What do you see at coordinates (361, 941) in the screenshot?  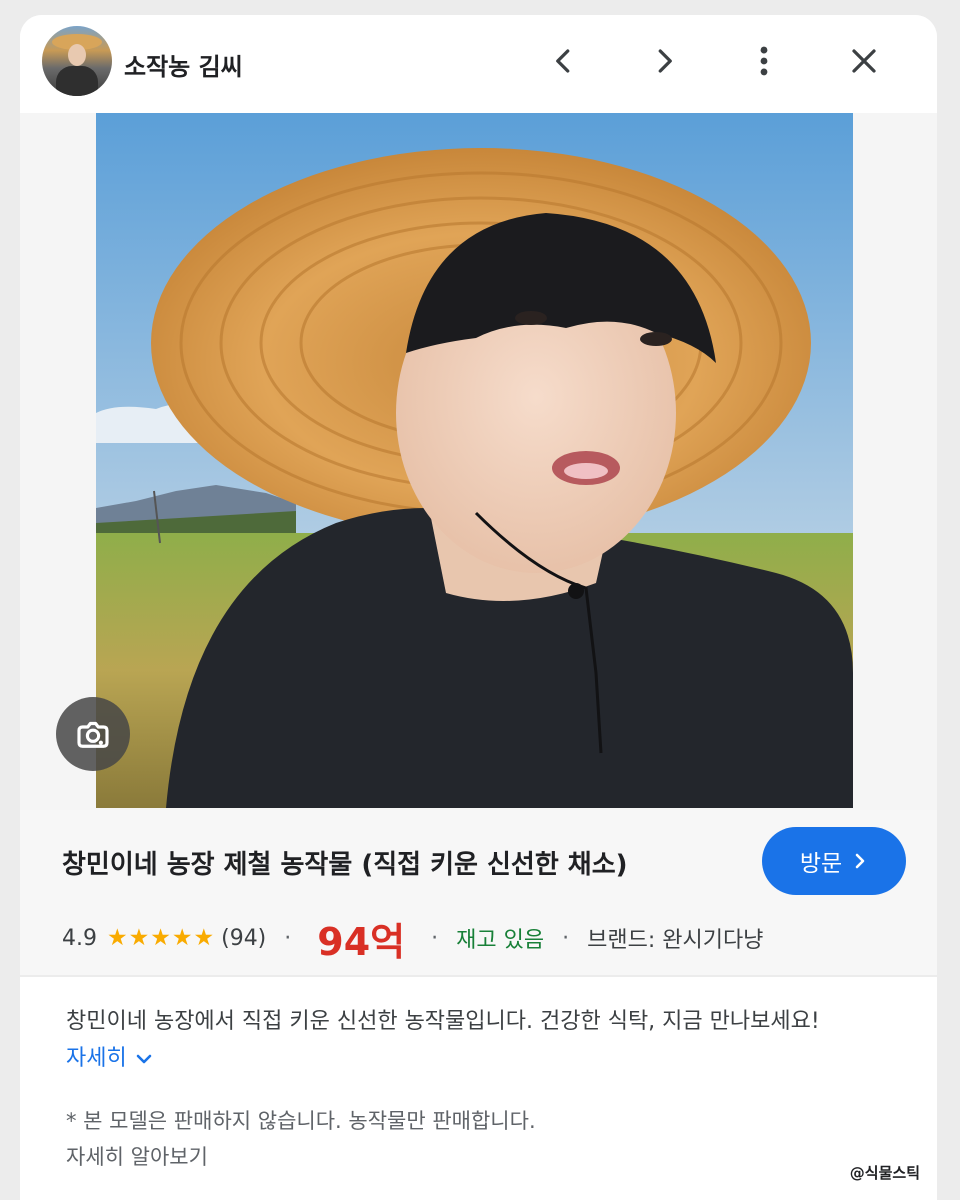 I see `price: 94억` at bounding box center [361, 941].